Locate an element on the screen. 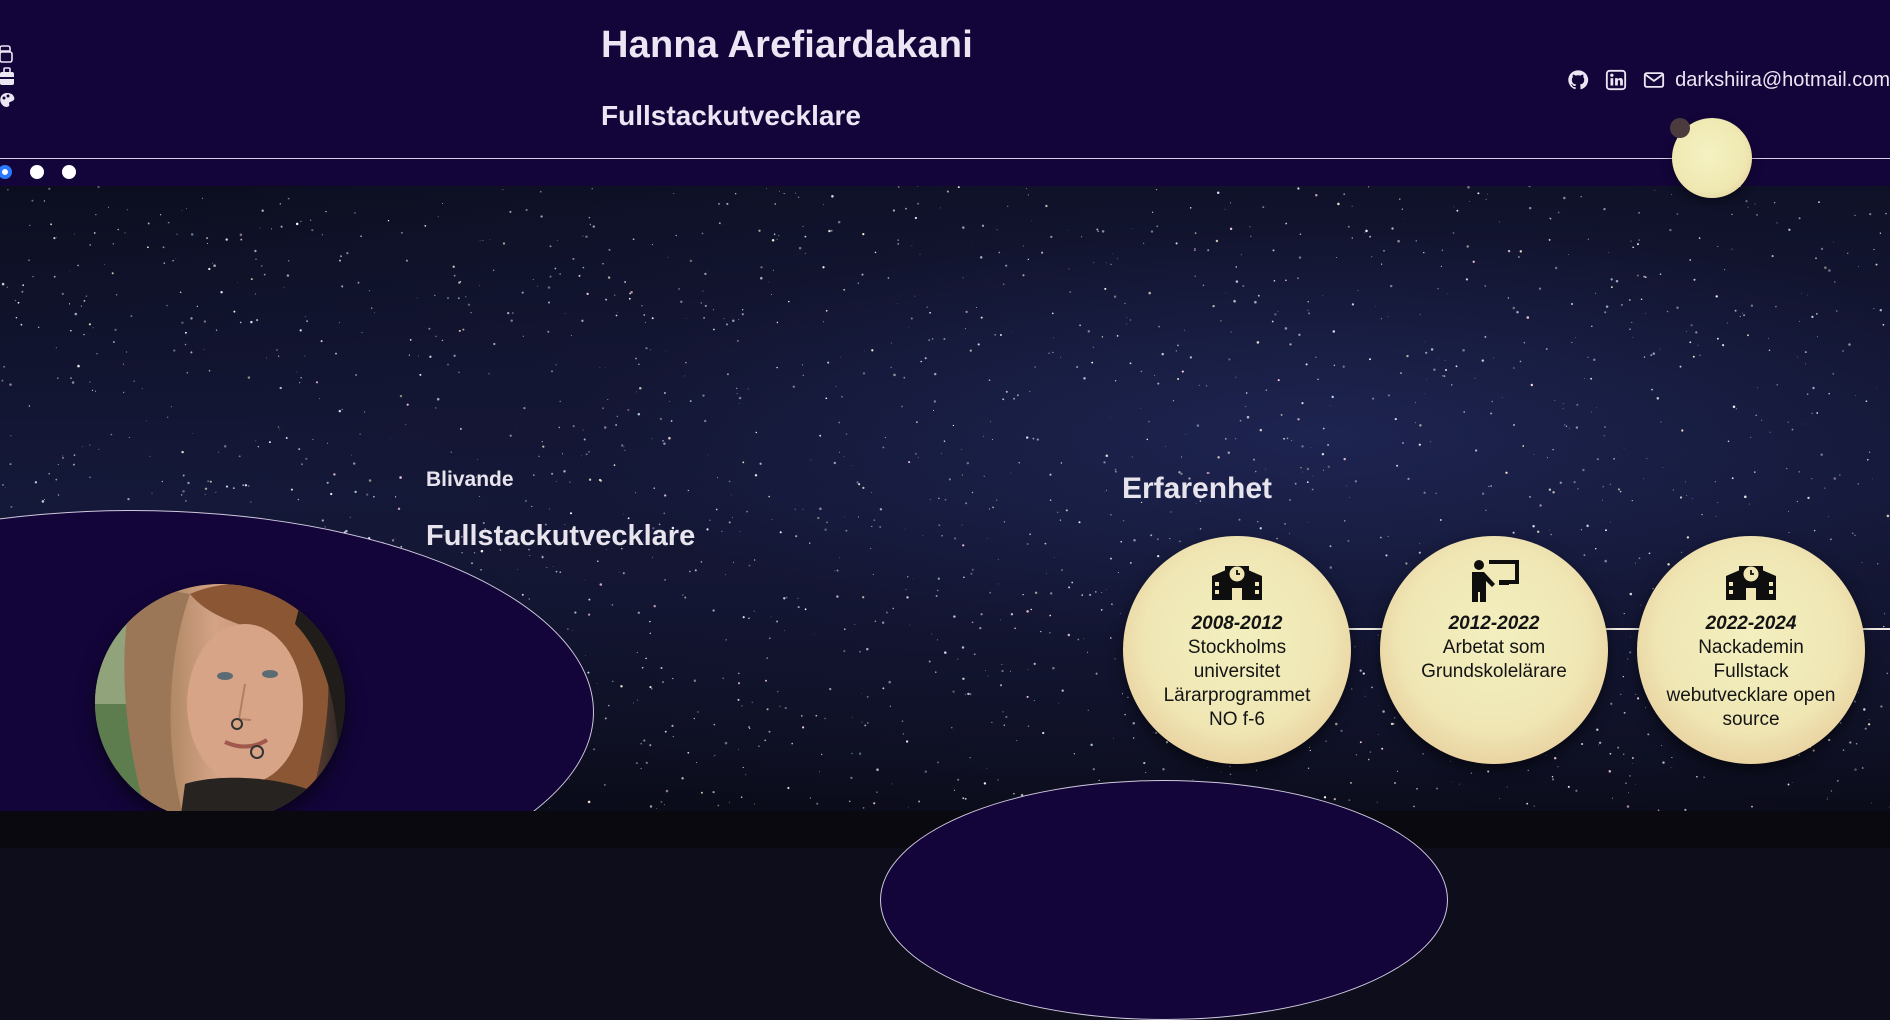  briefcase-icon is located at coordinates (8, 77).